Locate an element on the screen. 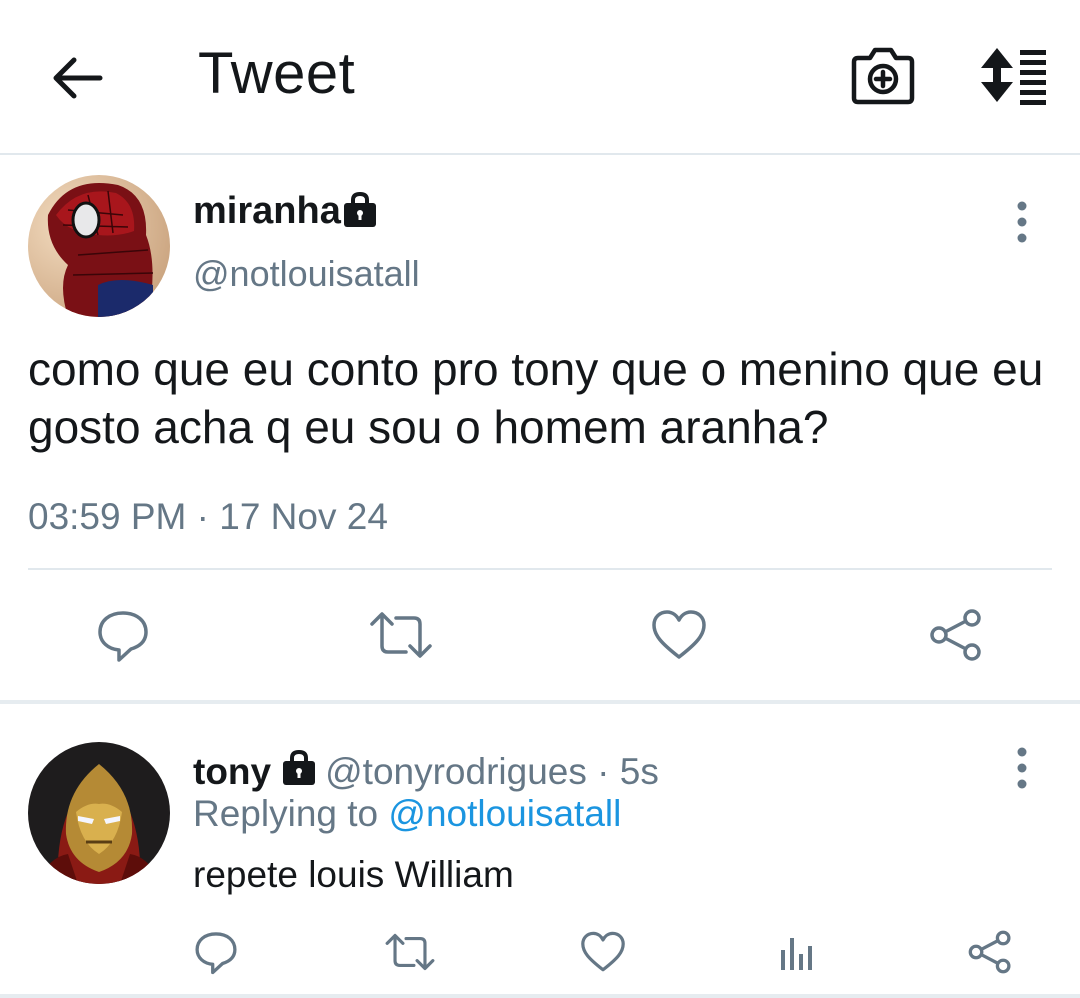 The height and width of the screenshot is (998, 1080). back-arrow-icon is located at coordinates (78, 78).